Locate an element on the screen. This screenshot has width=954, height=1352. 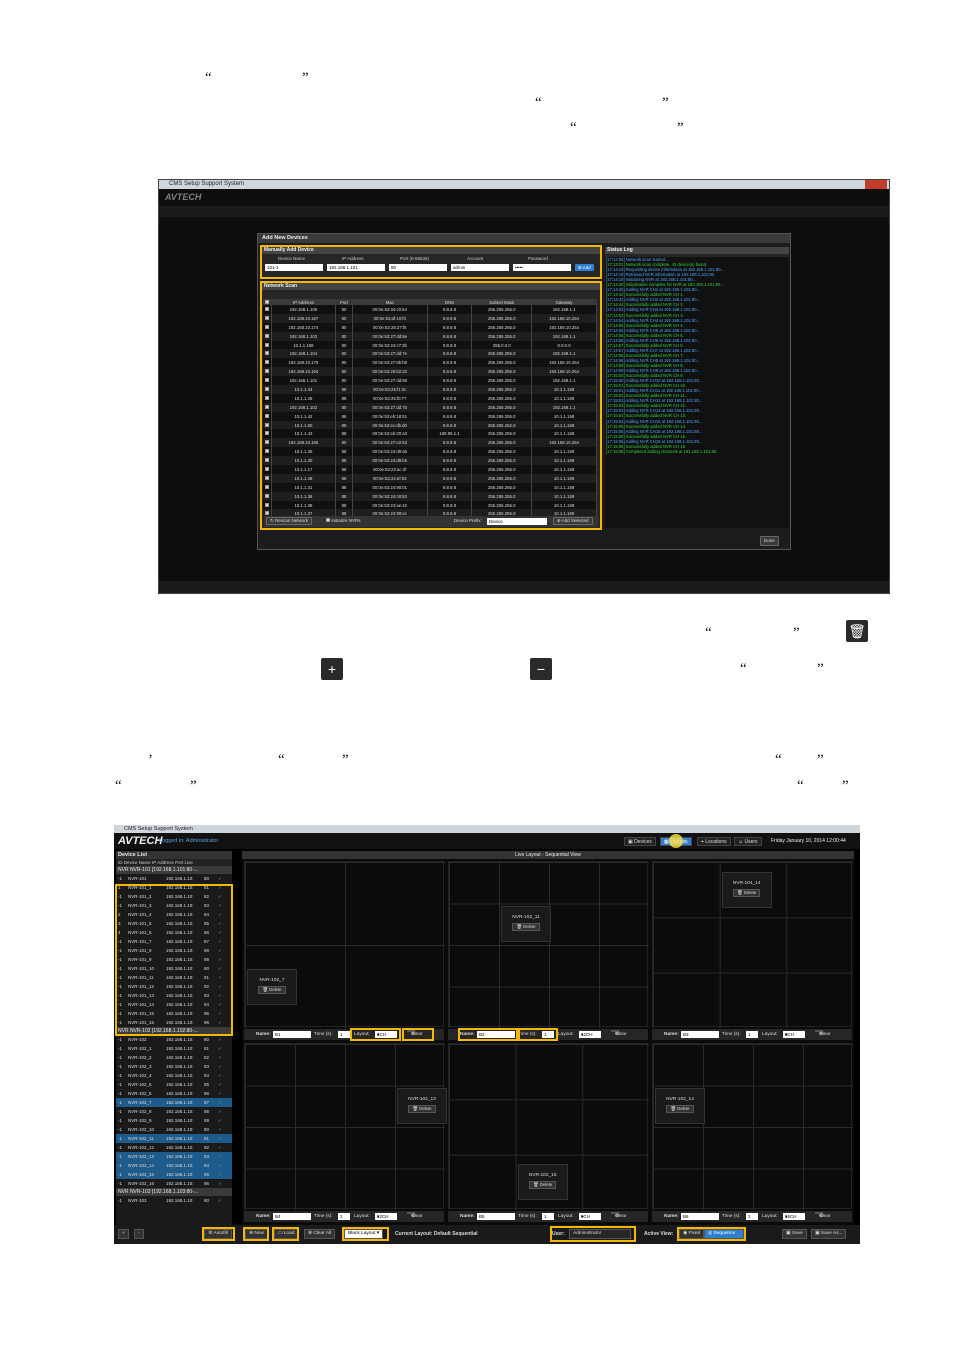
clear-all-button: ⊗ Clear All is located at coordinates (320, 1234).